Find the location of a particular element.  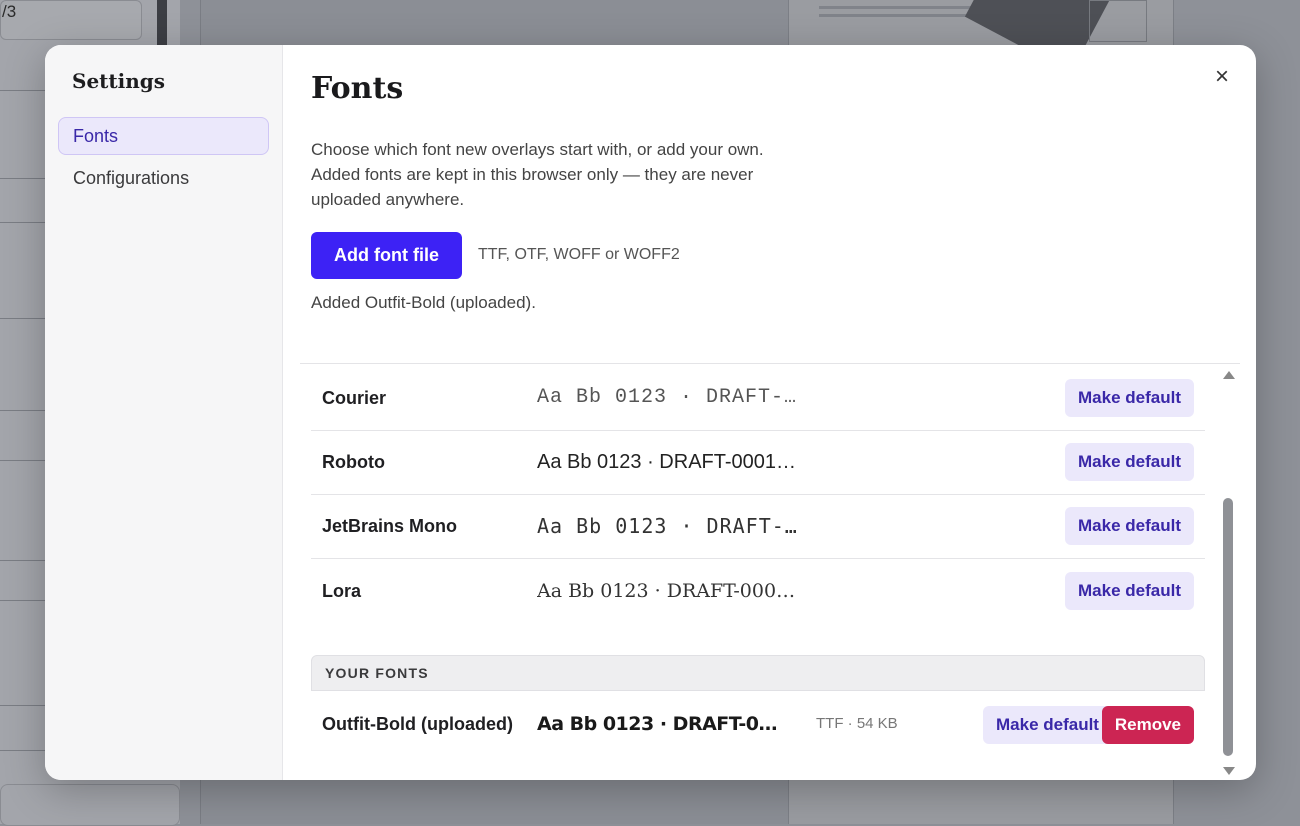

page-title: Fonts is located at coordinates (357, 88).